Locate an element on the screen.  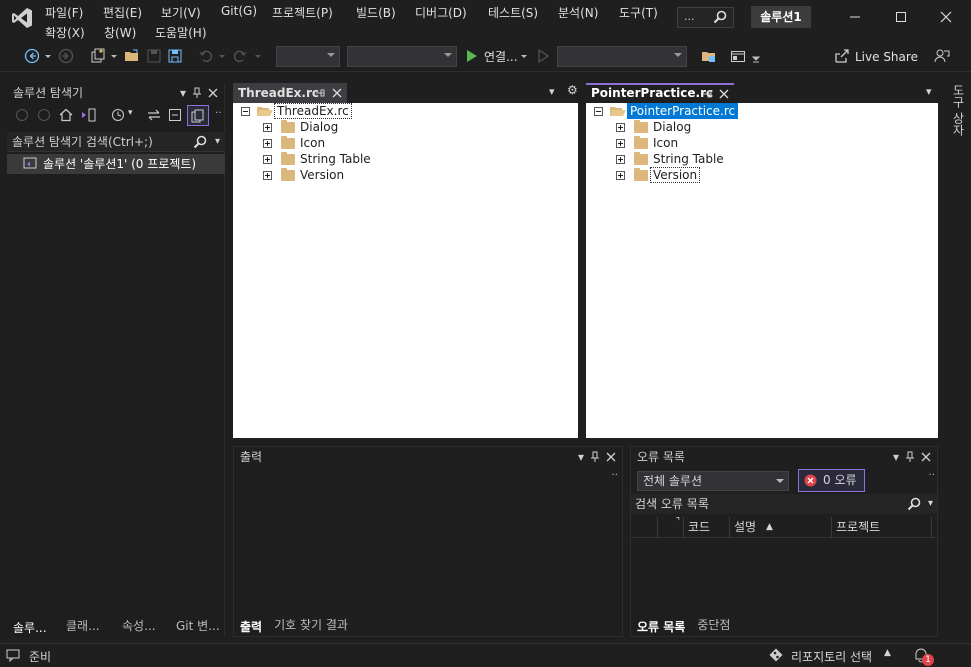
tab-breakpoints: 중단점 is located at coordinates (713, 625).